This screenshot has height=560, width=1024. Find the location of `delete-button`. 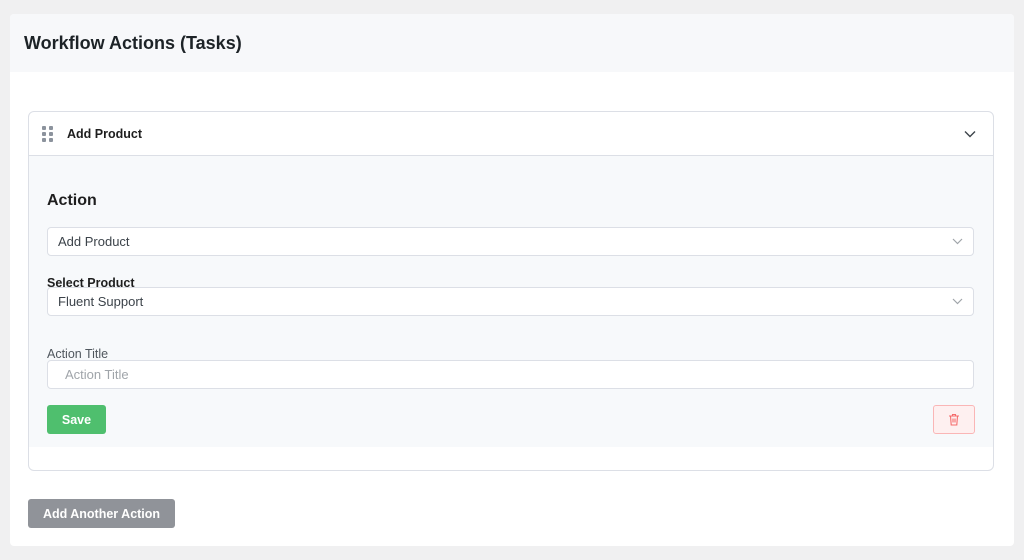

delete-button is located at coordinates (954, 419).